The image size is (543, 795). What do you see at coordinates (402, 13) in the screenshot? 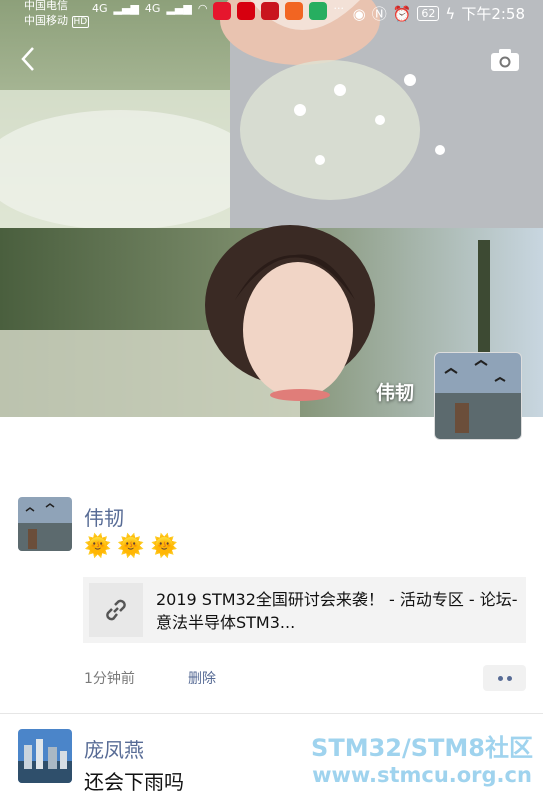
I see `alarm-icon: ⏰` at bounding box center [402, 13].